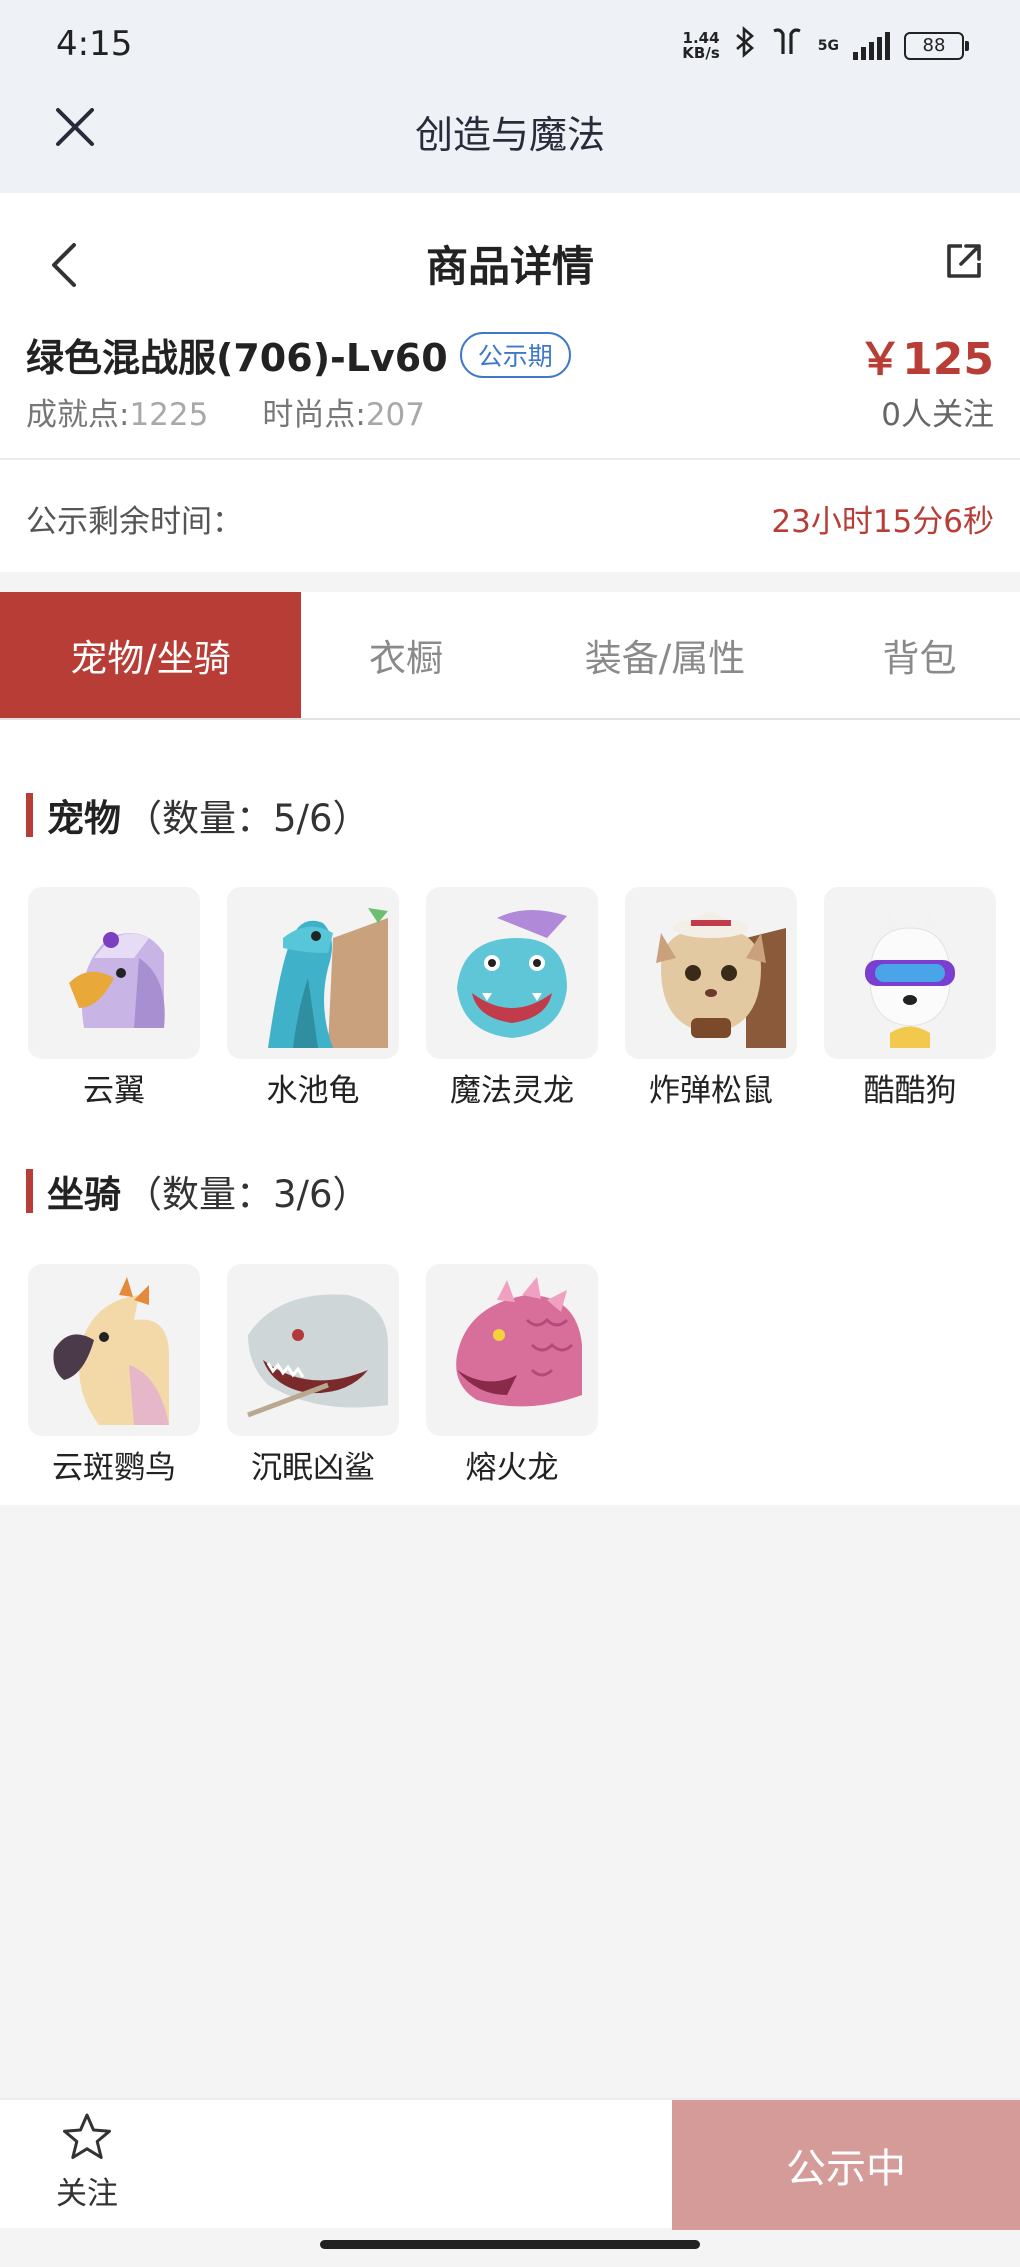  What do you see at coordinates (846, 2165) in the screenshot?
I see `publicity-status-button: 公示中` at bounding box center [846, 2165].